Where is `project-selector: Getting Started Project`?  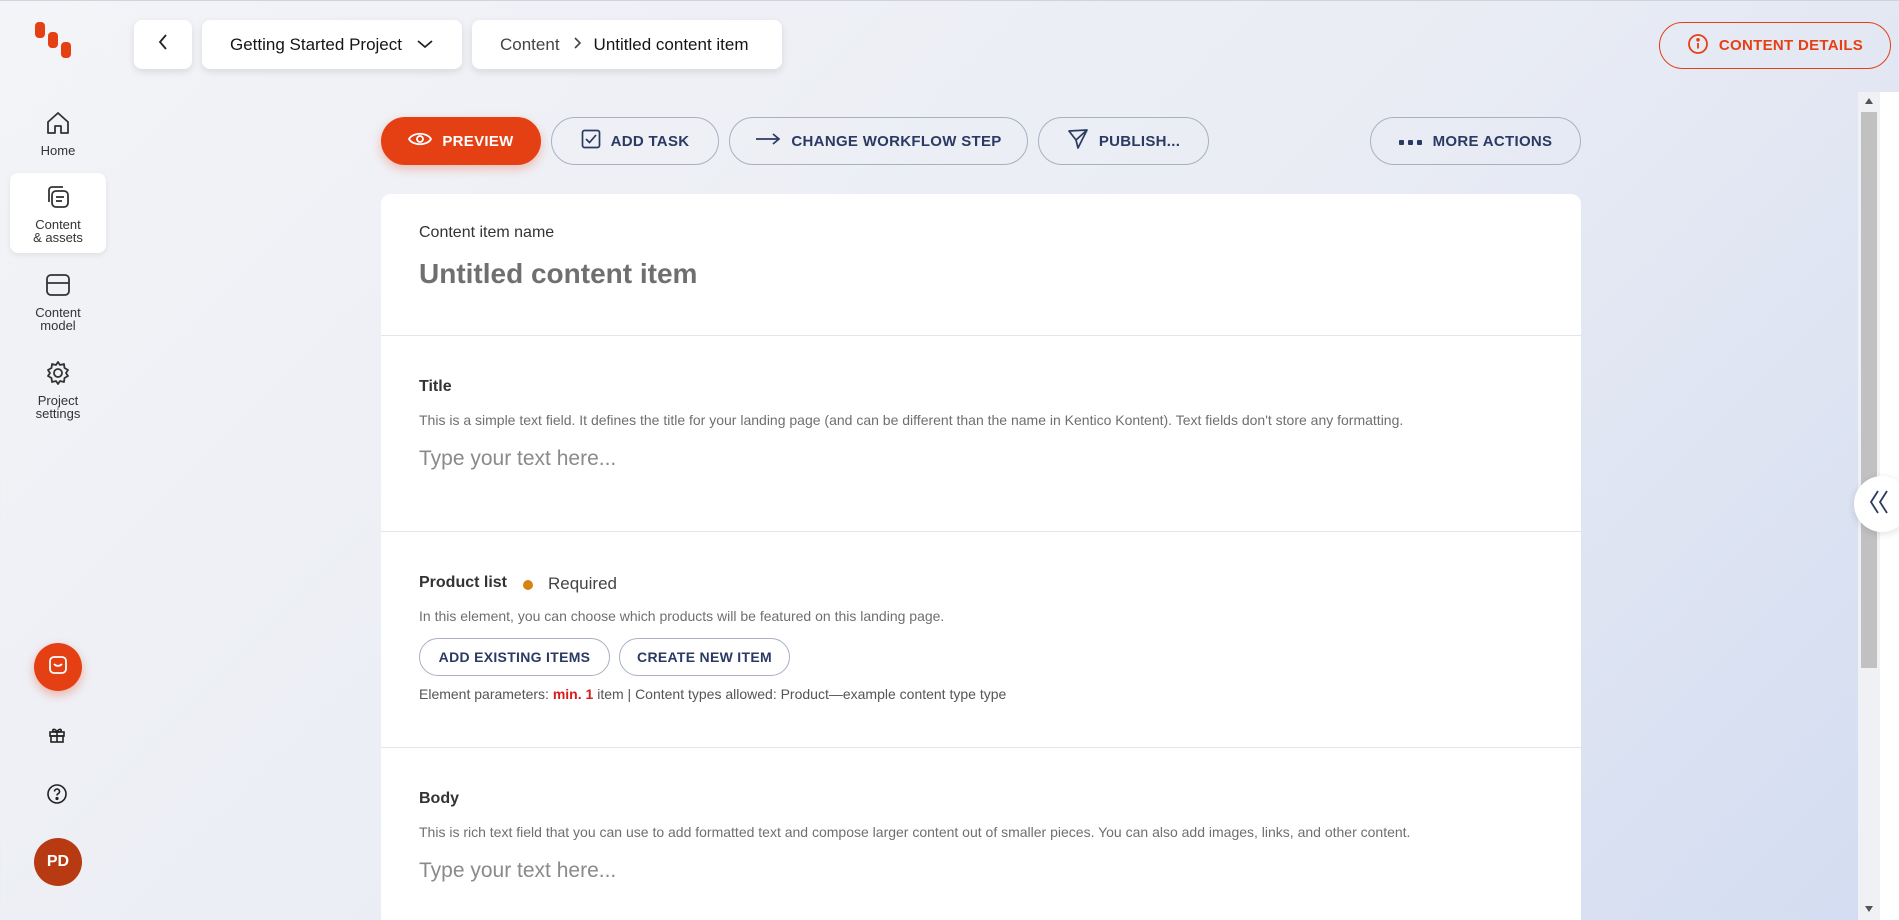 project-selector: Getting Started Project is located at coordinates (332, 44).